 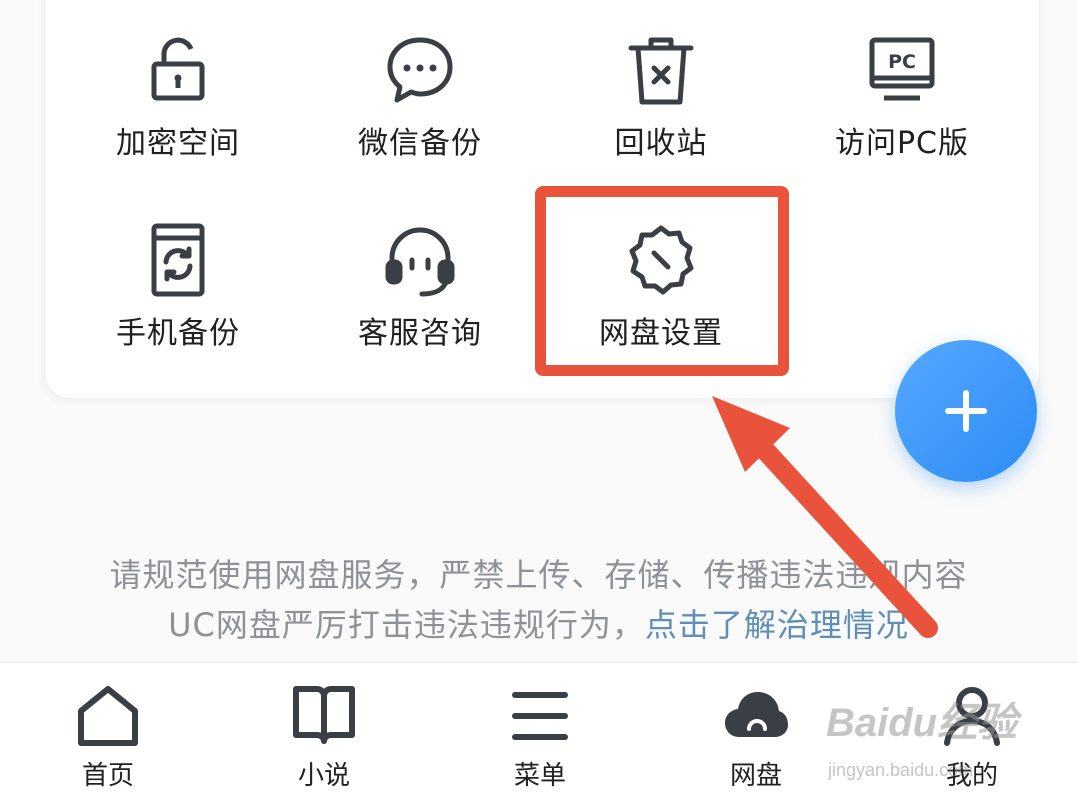 I want to click on tool-recycle-bin: 回收站, so click(x=661, y=105).